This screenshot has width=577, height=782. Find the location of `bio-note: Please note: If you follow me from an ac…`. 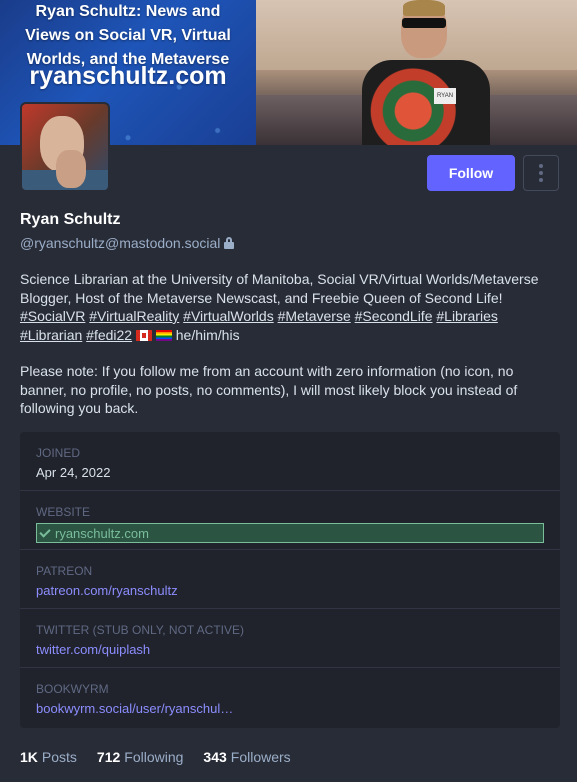

bio-note: Please note: If you follow me from an ac… is located at coordinates (269, 389).